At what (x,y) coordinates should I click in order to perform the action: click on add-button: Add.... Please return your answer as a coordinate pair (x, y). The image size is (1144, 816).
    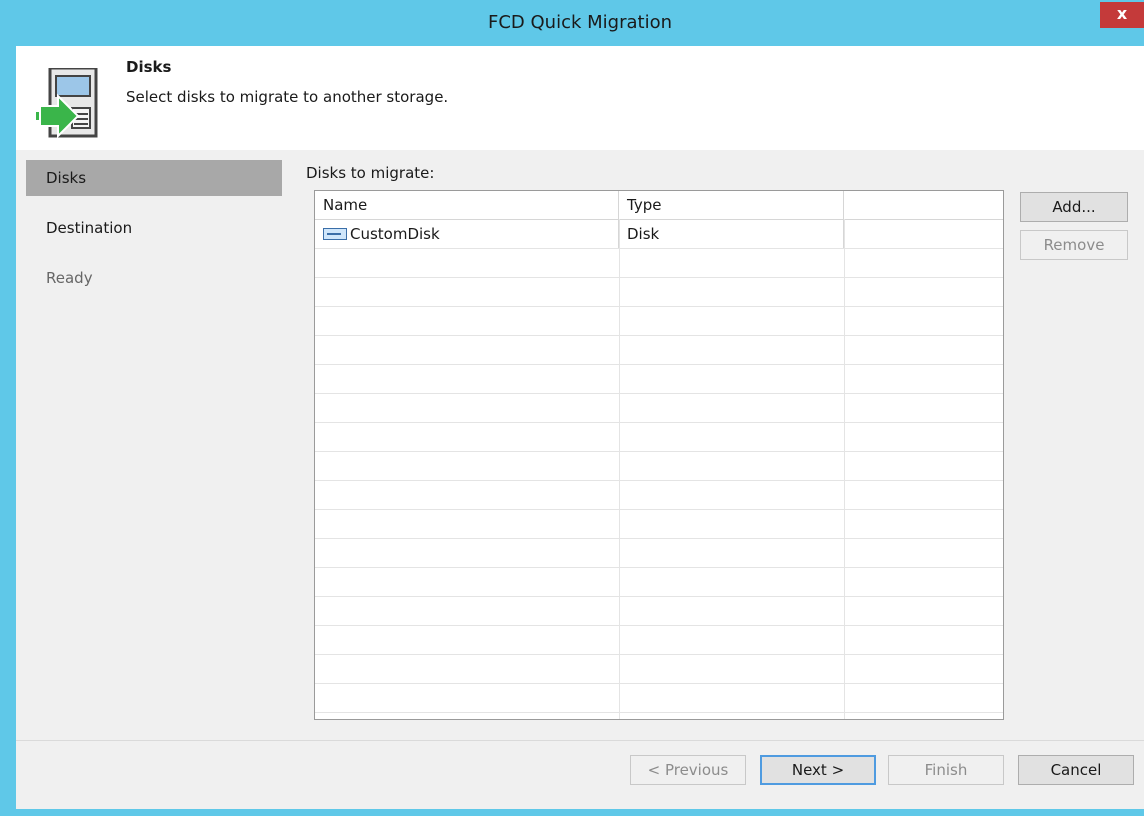
    Looking at the image, I should click on (1074, 207).